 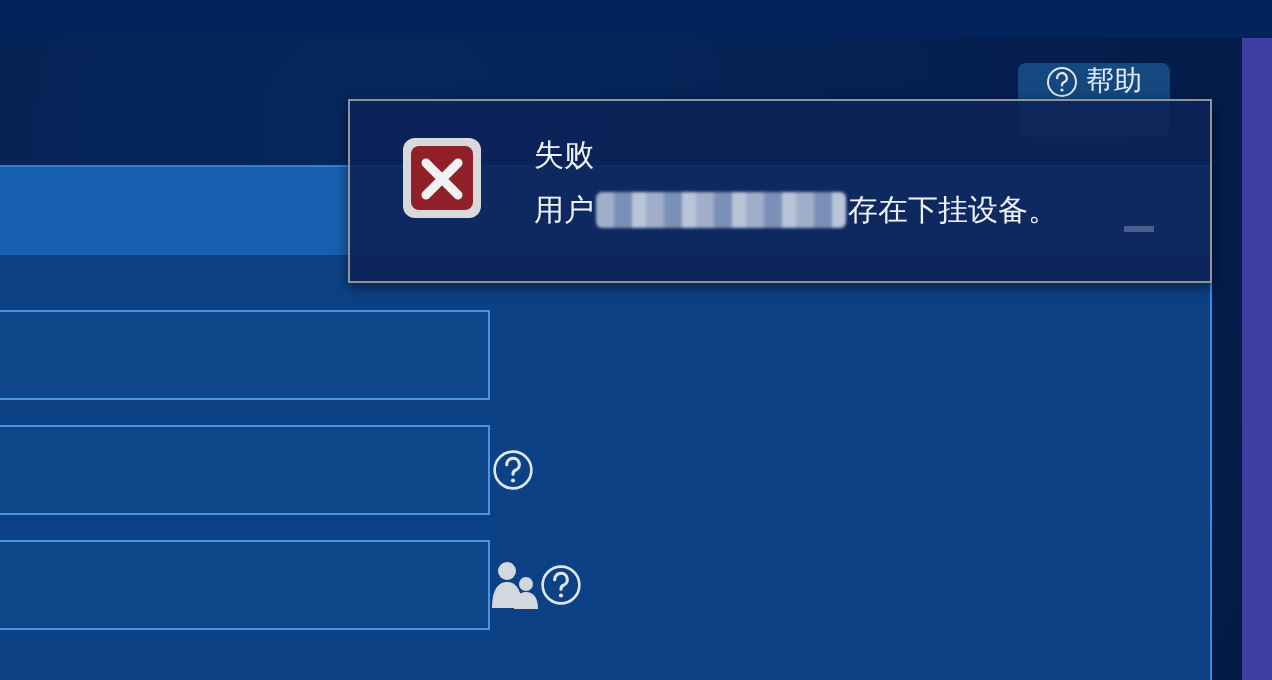 I want to click on message-text: 存在下挂设备。, so click(x=953, y=210).